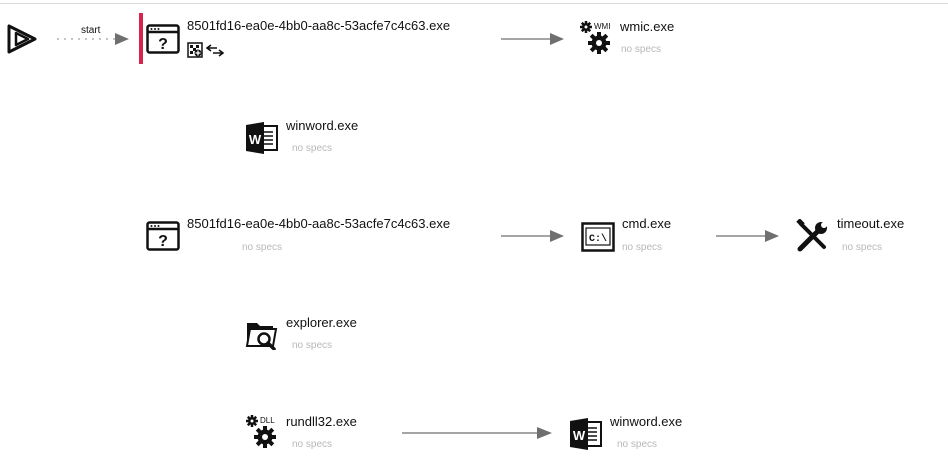 The image size is (948, 472). Describe the element at coordinates (267, 420) in the screenshot. I see `dll-icon-text: DLL` at that location.